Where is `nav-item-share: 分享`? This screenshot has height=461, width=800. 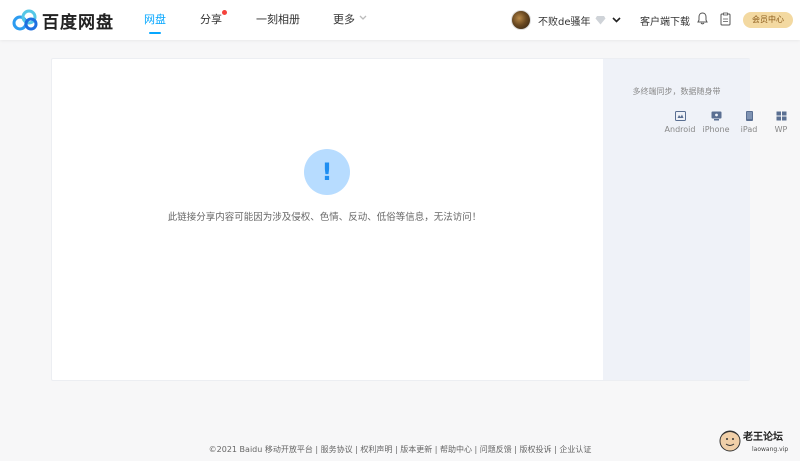
nav-item-share: 分享 is located at coordinates (211, 19).